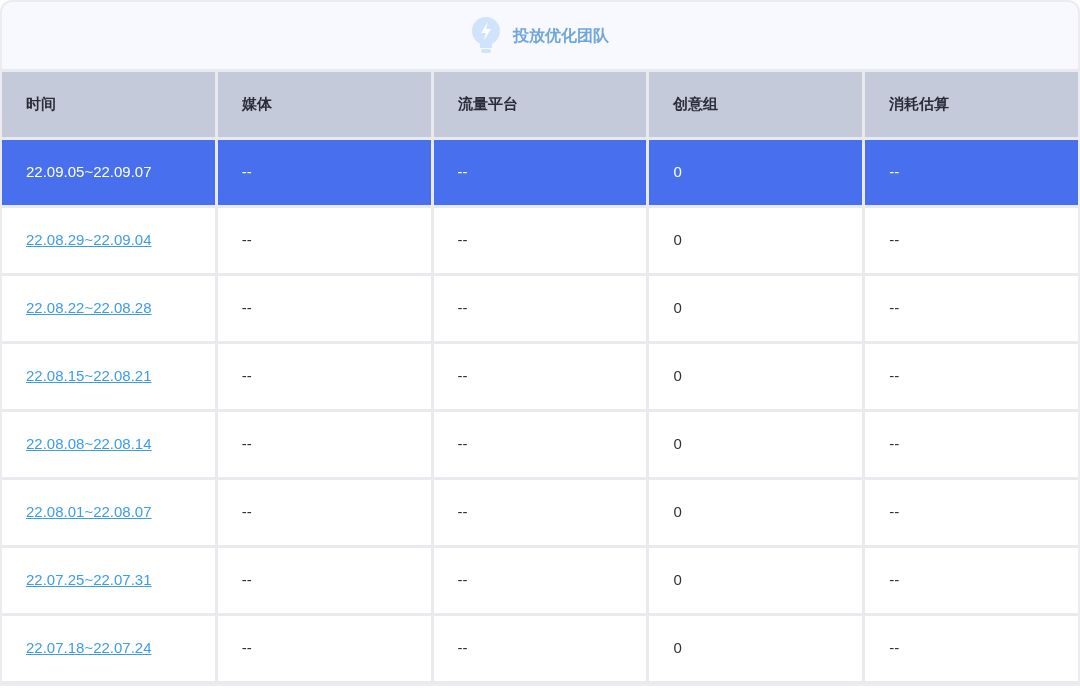 This screenshot has height=692, width=1080. What do you see at coordinates (971, 104) in the screenshot?
I see `column-header: 消耗估算` at bounding box center [971, 104].